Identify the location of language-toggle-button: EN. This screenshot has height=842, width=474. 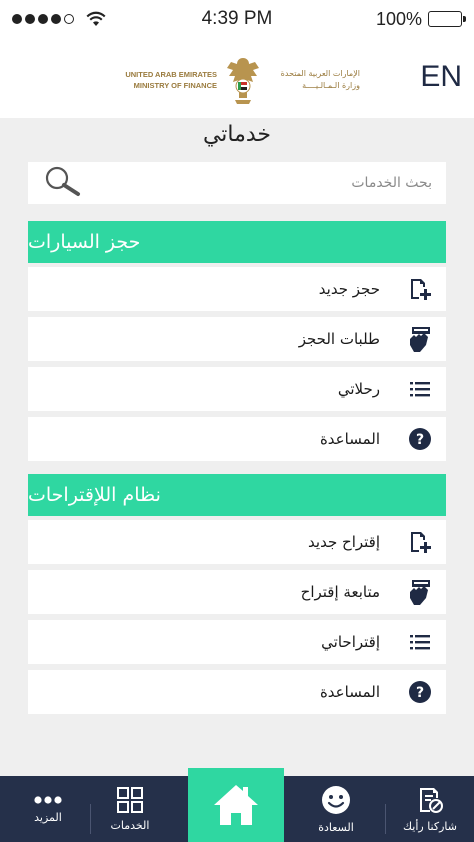
(441, 77).